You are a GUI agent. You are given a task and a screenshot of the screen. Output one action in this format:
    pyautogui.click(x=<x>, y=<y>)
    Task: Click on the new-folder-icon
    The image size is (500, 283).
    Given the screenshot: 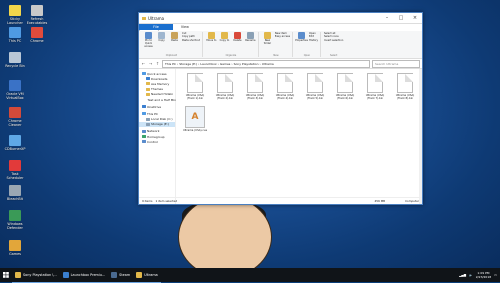 What is the action you would take?
    pyautogui.click(x=267, y=35)
    